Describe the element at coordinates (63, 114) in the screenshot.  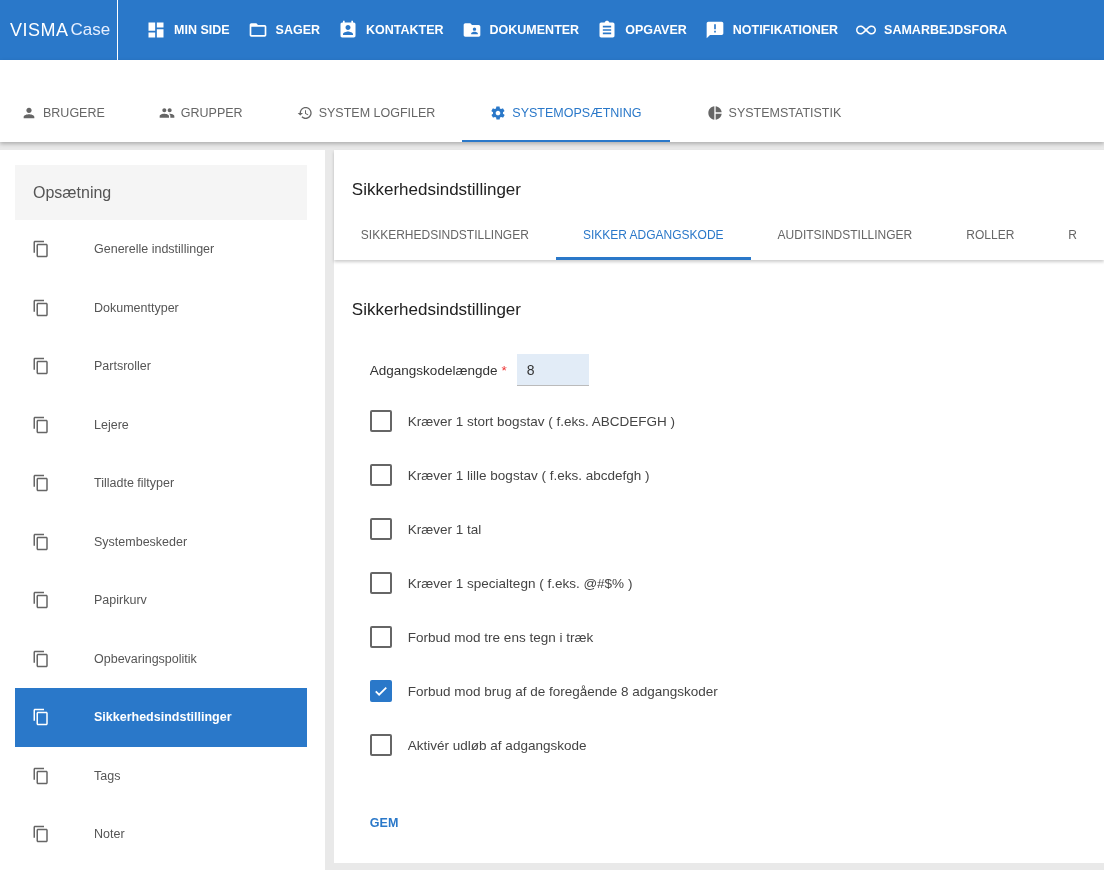
I see `tab: BRUGERE` at that location.